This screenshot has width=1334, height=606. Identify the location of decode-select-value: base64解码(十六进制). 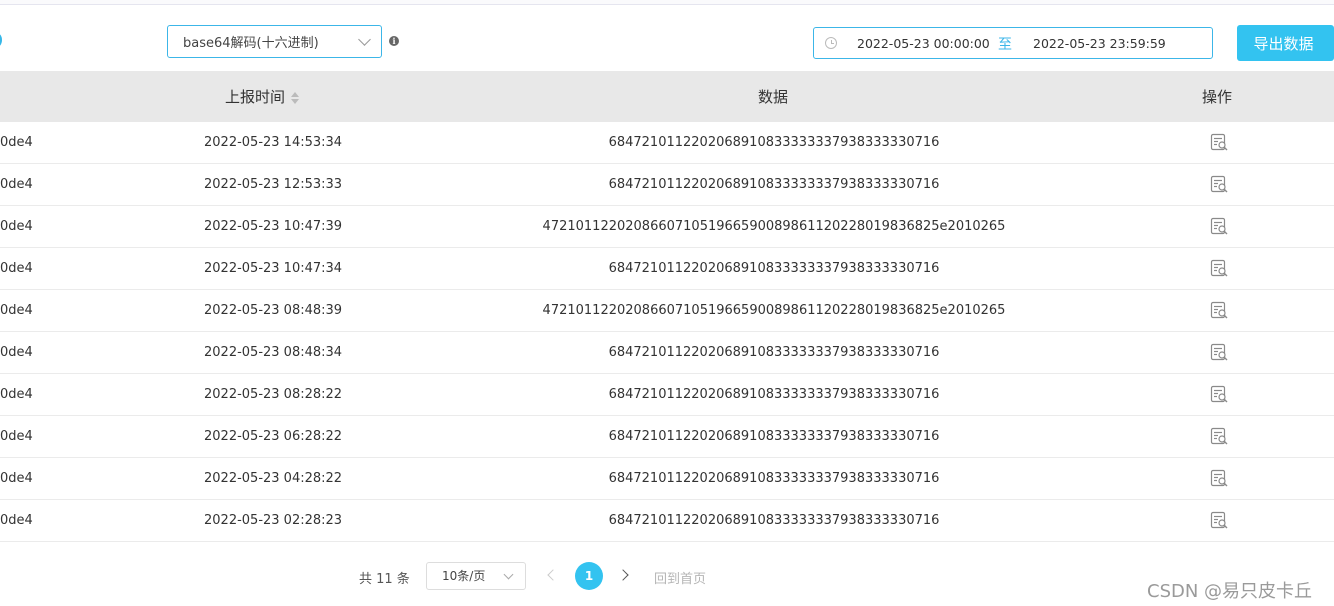
(251, 43).